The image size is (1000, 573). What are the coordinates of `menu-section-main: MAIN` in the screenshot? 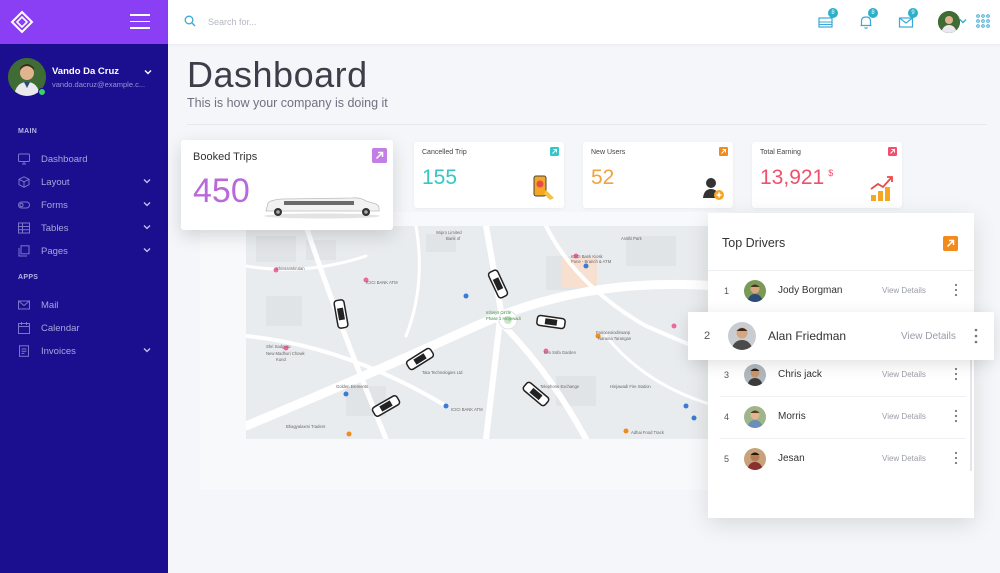 It's located at (28, 131).